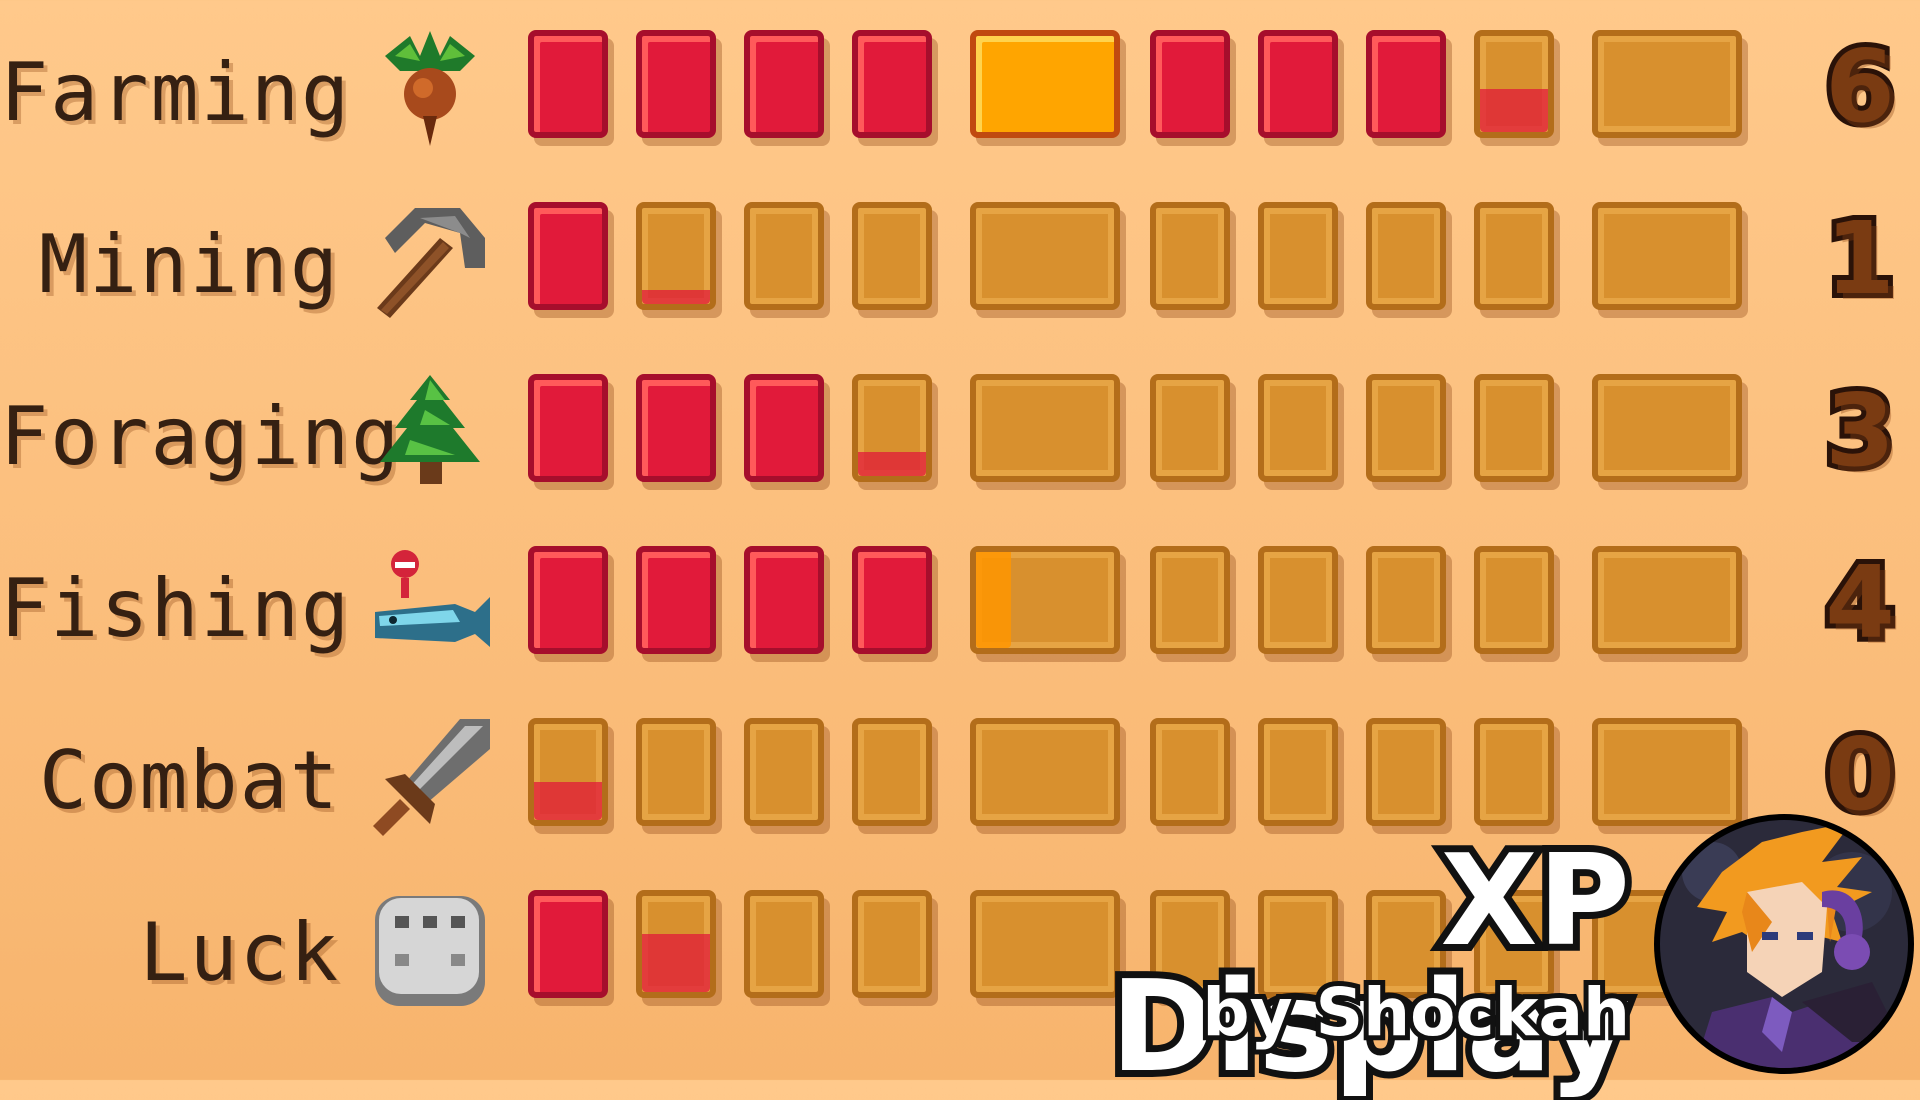 The width and height of the screenshot is (1920, 1100). What do you see at coordinates (430, 607) in the screenshot?
I see `fish-icon` at bounding box center [430, 607].